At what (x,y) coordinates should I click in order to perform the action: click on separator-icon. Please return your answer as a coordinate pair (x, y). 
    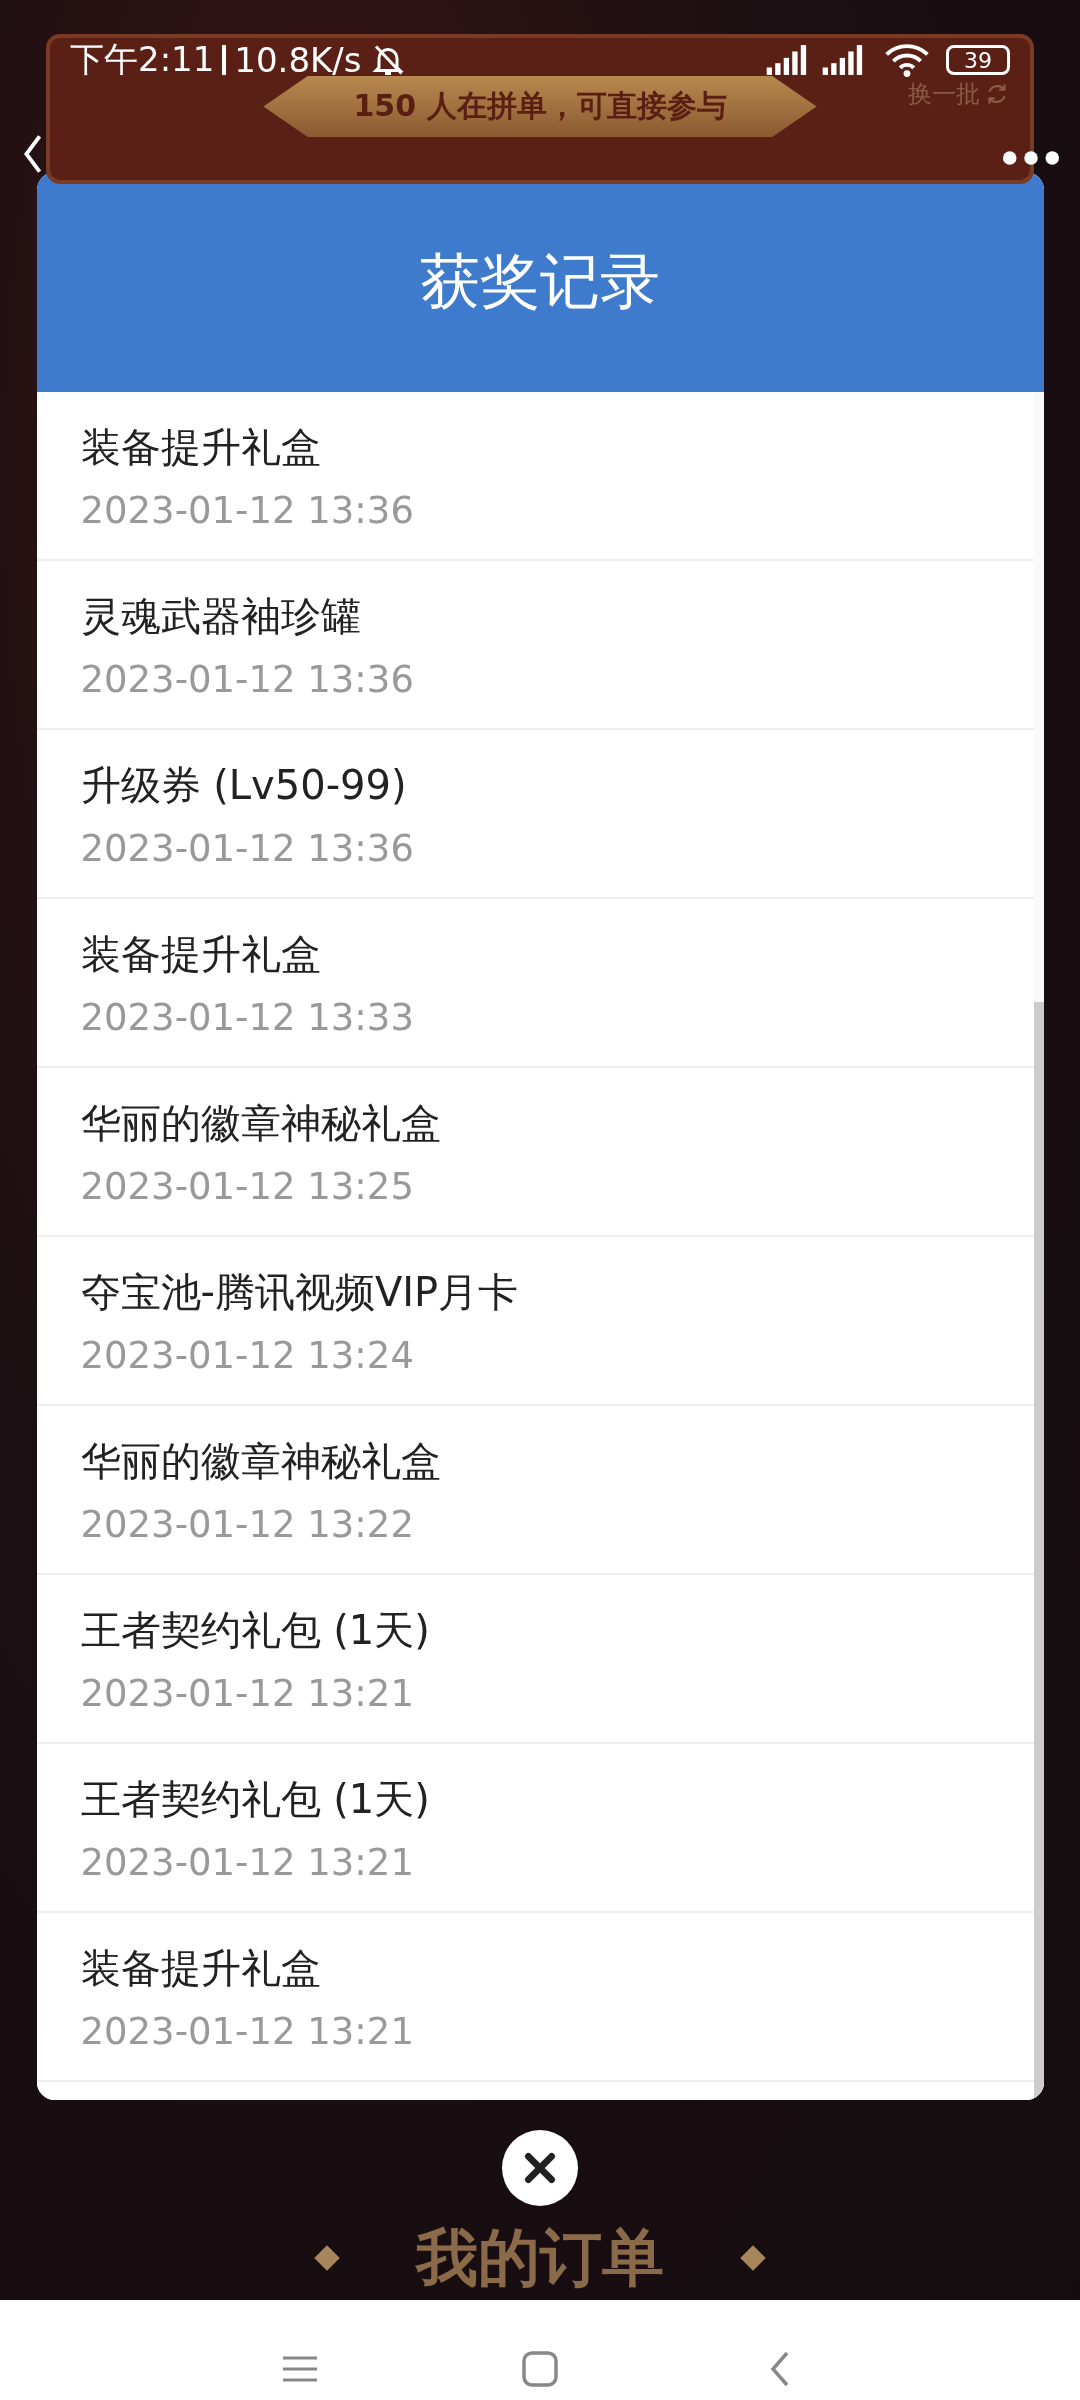
    Looking at the image, I should click on (224, 60).